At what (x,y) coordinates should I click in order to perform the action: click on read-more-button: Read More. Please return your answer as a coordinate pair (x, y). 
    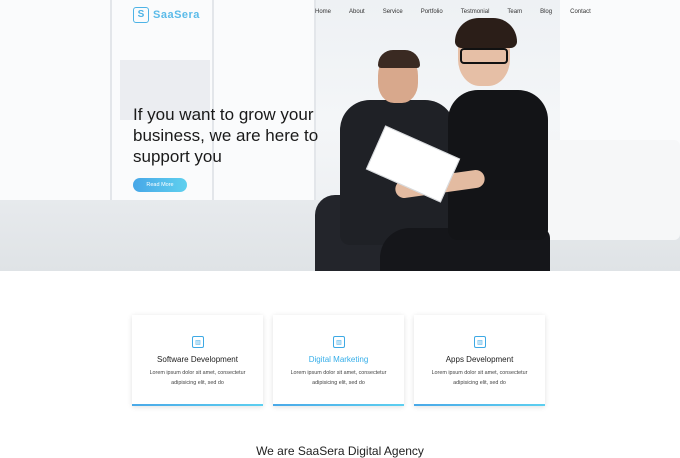
    Looking at the image, I should click on (160, 185).